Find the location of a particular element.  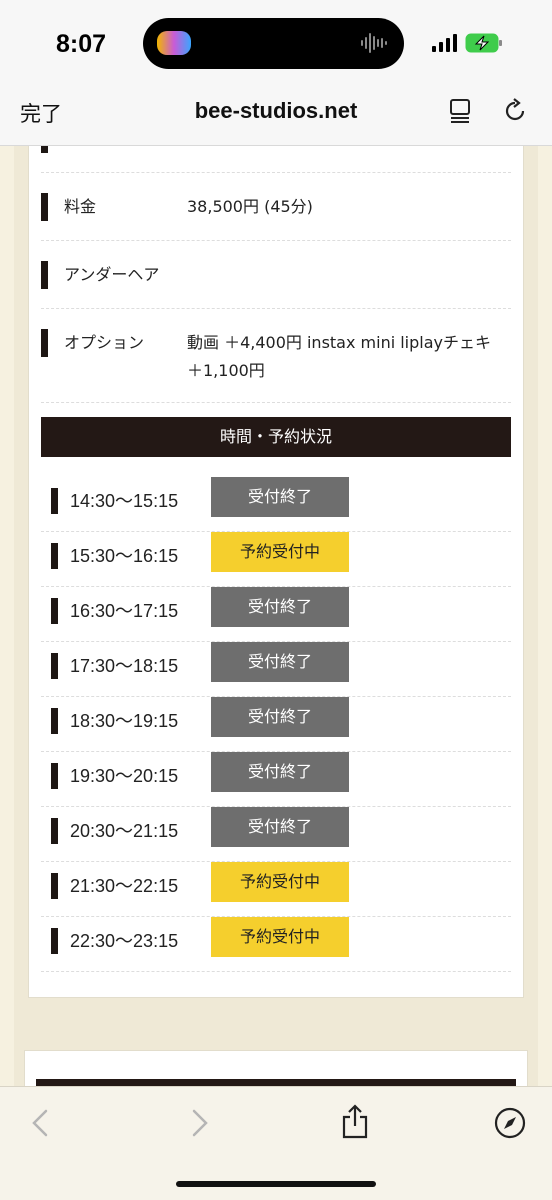

slot-time: 21:30〜22:15 is located at coordinates (114, 886).